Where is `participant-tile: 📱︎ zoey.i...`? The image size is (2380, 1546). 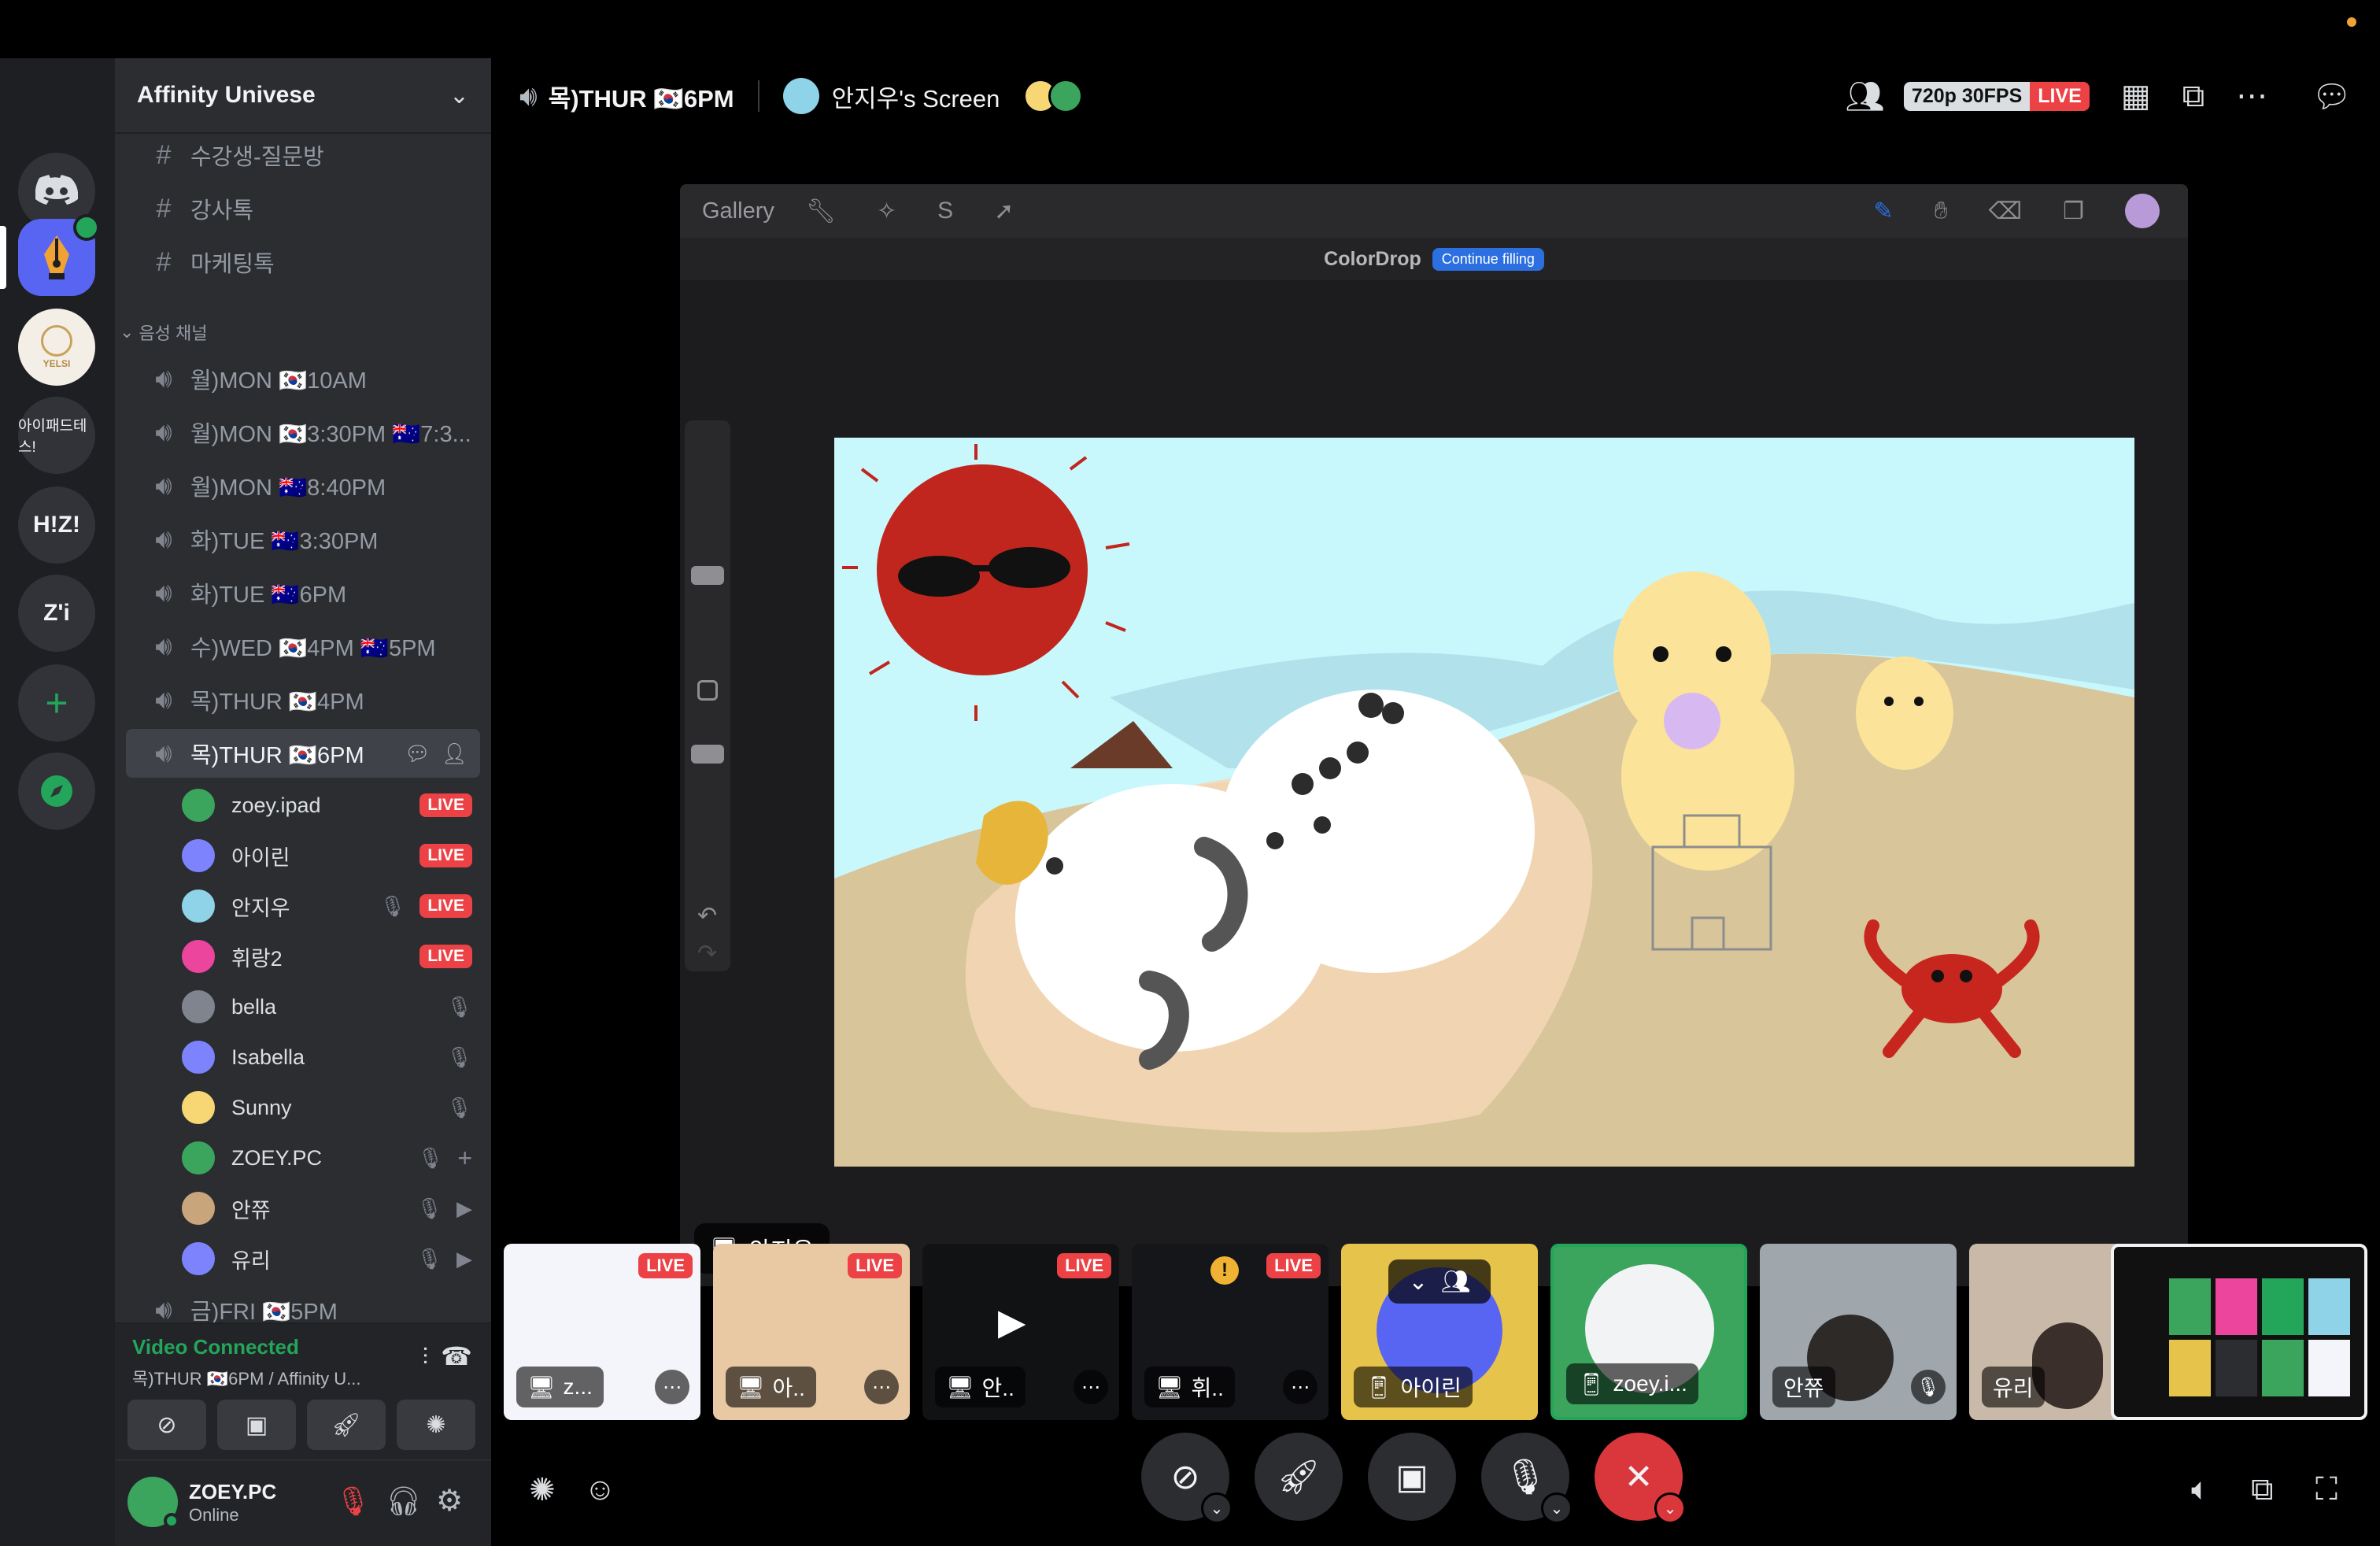
participant-tile: 📱︎ zoey.i... is located at coordinates (1648, 1332).